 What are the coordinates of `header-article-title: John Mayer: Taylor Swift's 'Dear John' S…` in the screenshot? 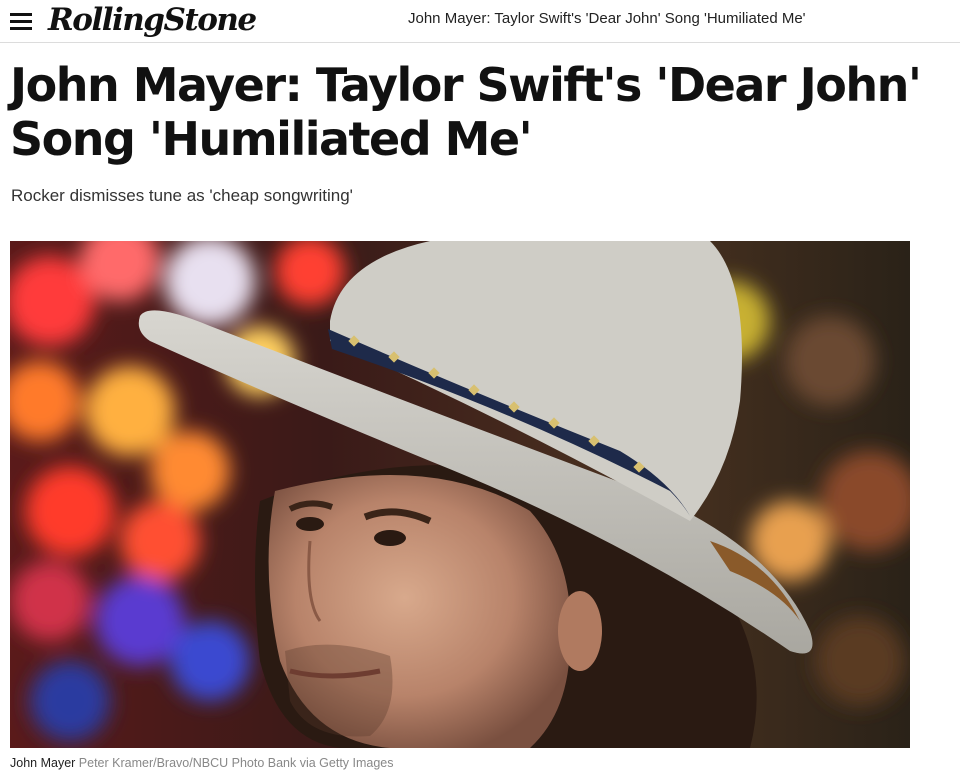 It's located at (607, 18).